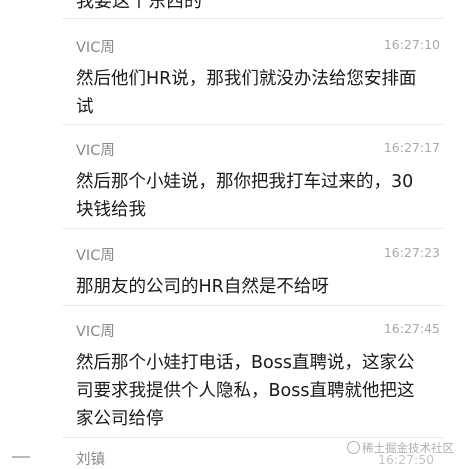 This screenshot has width=460, height=469. Describe the element at coordinates (411, 252) in the screenshot. I see `message-time: 16:27:23` at that location.